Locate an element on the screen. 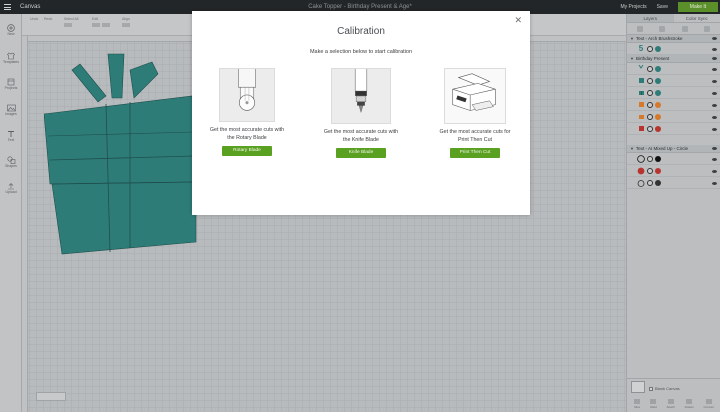 The height and width of the screenshot is (412, 720). attach-button: Attach is located at coordinates (670, 404).